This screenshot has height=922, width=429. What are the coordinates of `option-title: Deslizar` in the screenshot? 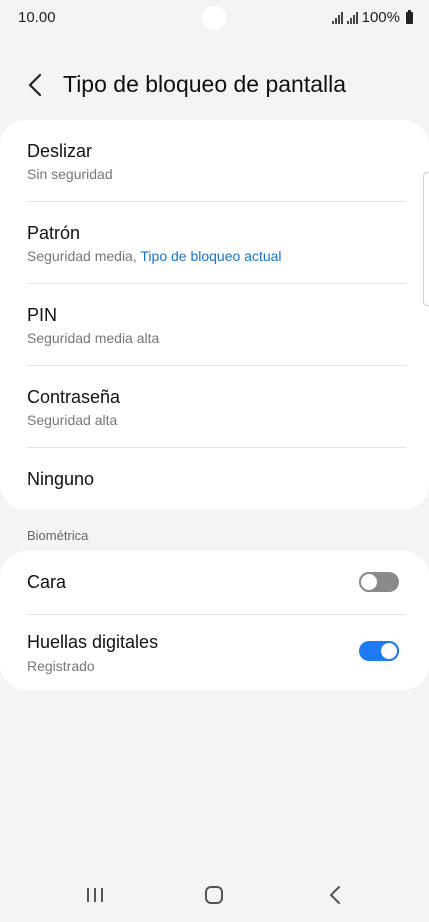 It's located at (60, 151).